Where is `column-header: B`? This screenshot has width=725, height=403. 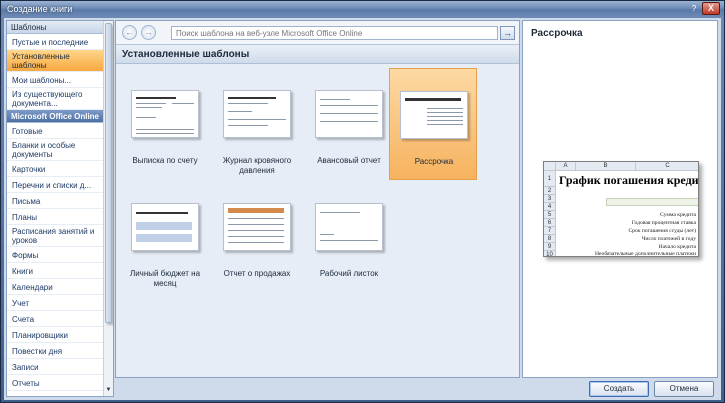 column-header: B is located at coordinates (606, 166).